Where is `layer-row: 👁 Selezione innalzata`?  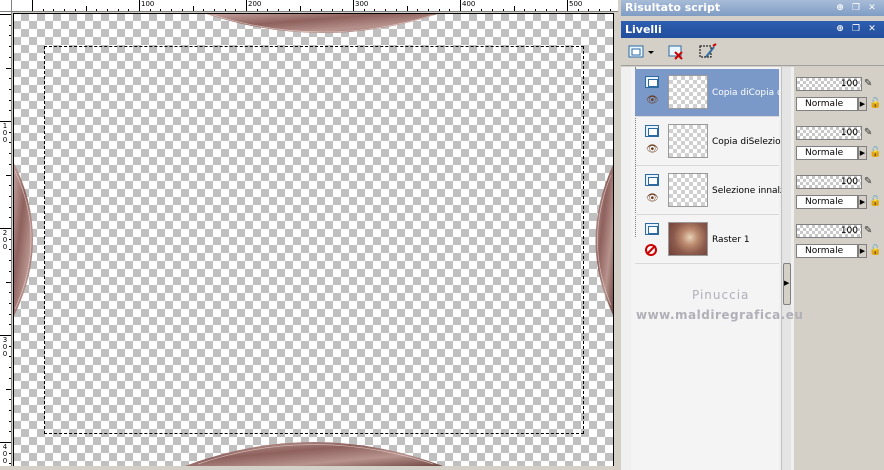
layer-row: 👁 Selezione innalzata is located at coordinates (708, 191).